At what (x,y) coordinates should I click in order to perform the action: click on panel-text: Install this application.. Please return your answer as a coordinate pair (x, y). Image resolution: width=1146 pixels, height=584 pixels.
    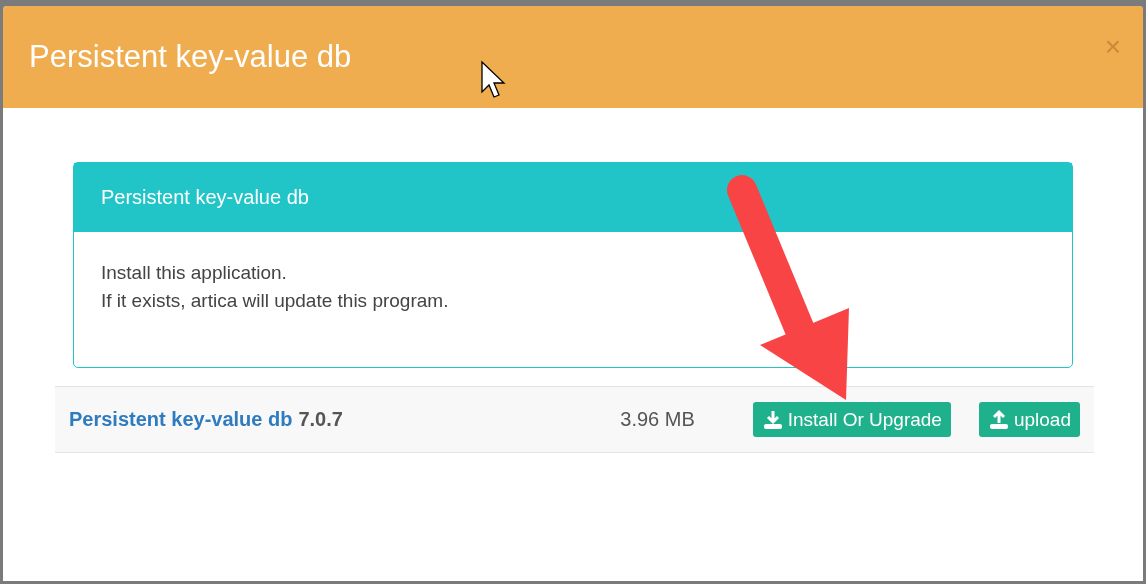
    Looking at the image, I should click on (194, 273).